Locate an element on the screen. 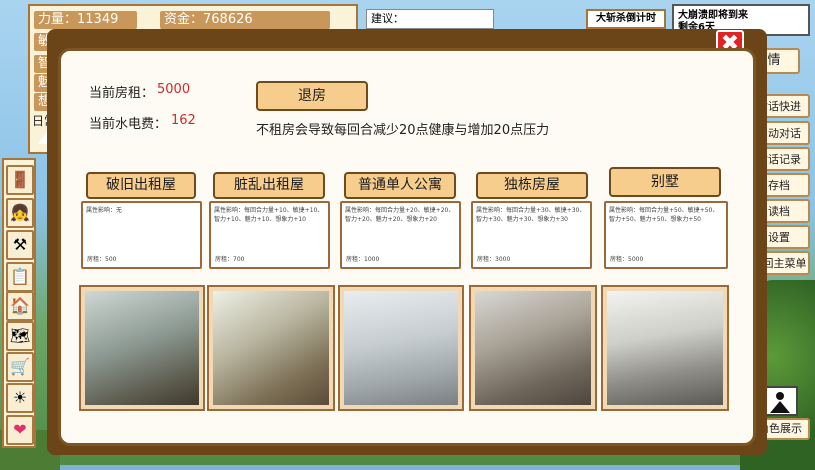 The width and height of the screenshot is (815, 470). room-photo-apartment is located at coordinates (401, 348).